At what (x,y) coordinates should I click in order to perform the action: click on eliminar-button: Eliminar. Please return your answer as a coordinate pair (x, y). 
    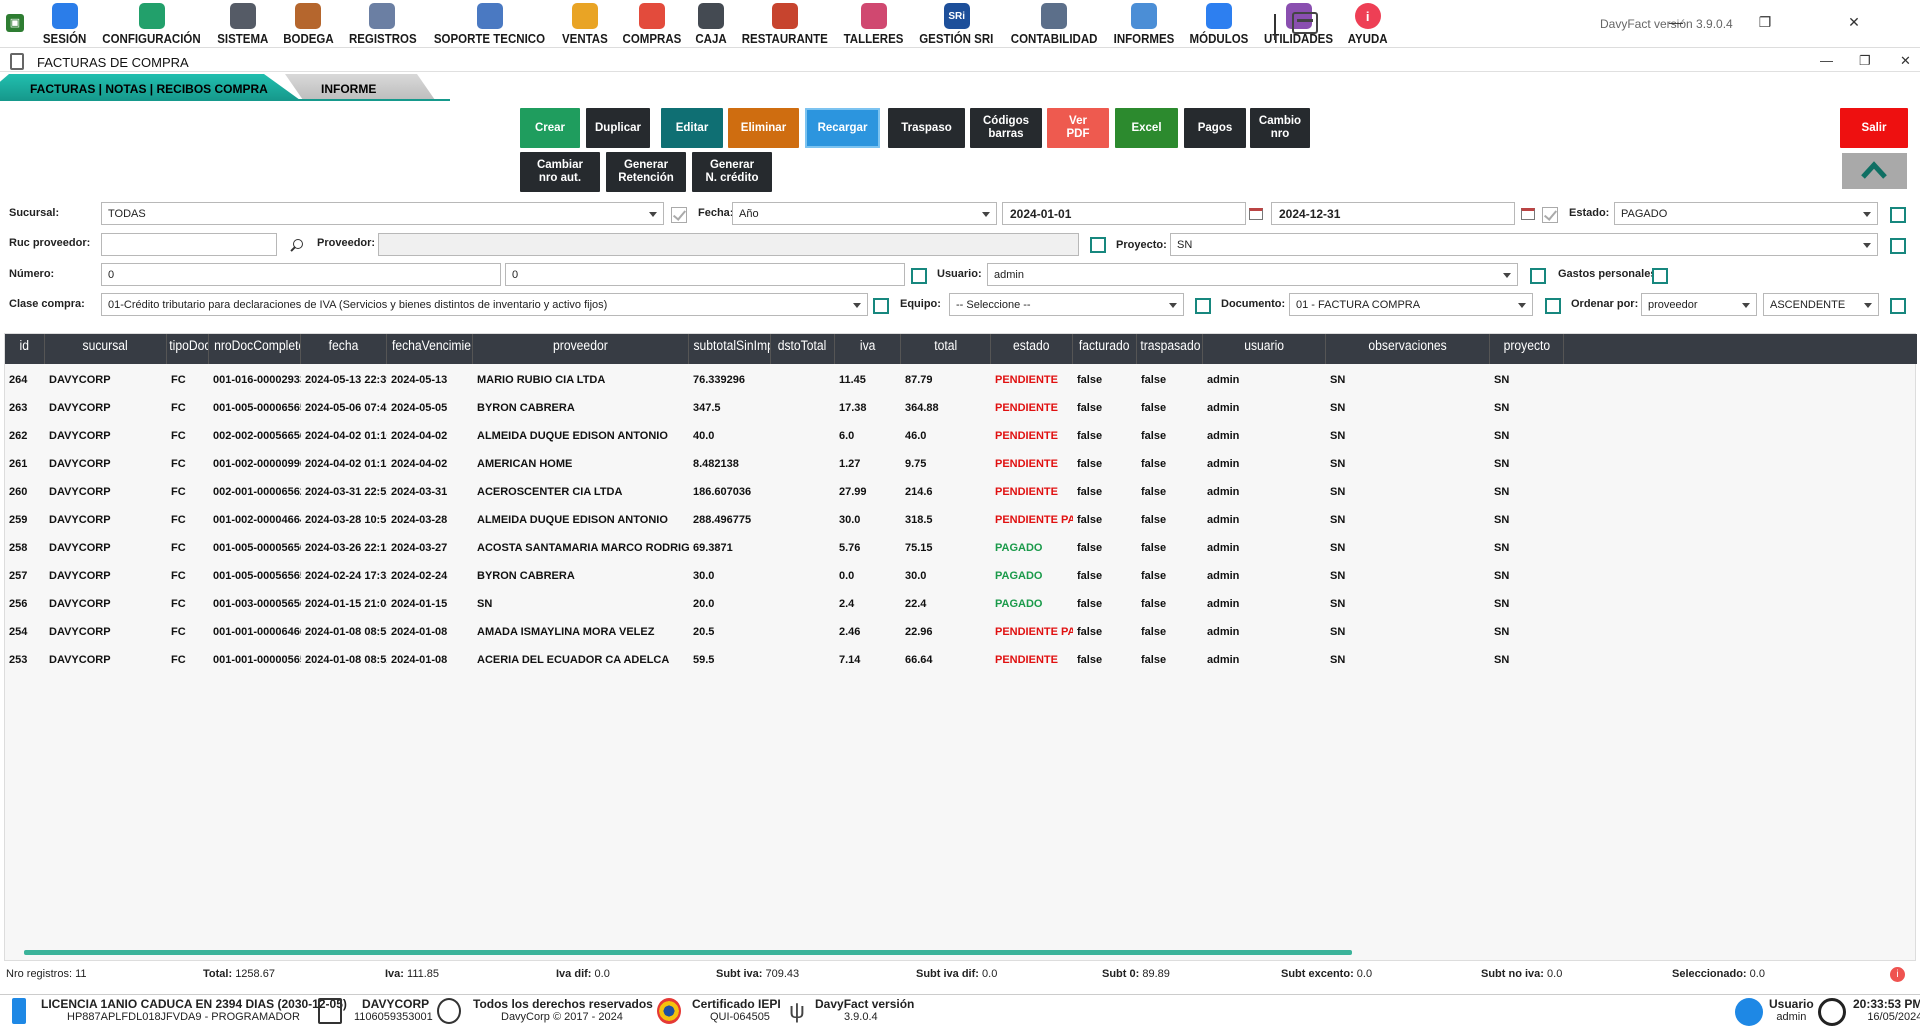
    Looking at the image, I should click on (763, 128).